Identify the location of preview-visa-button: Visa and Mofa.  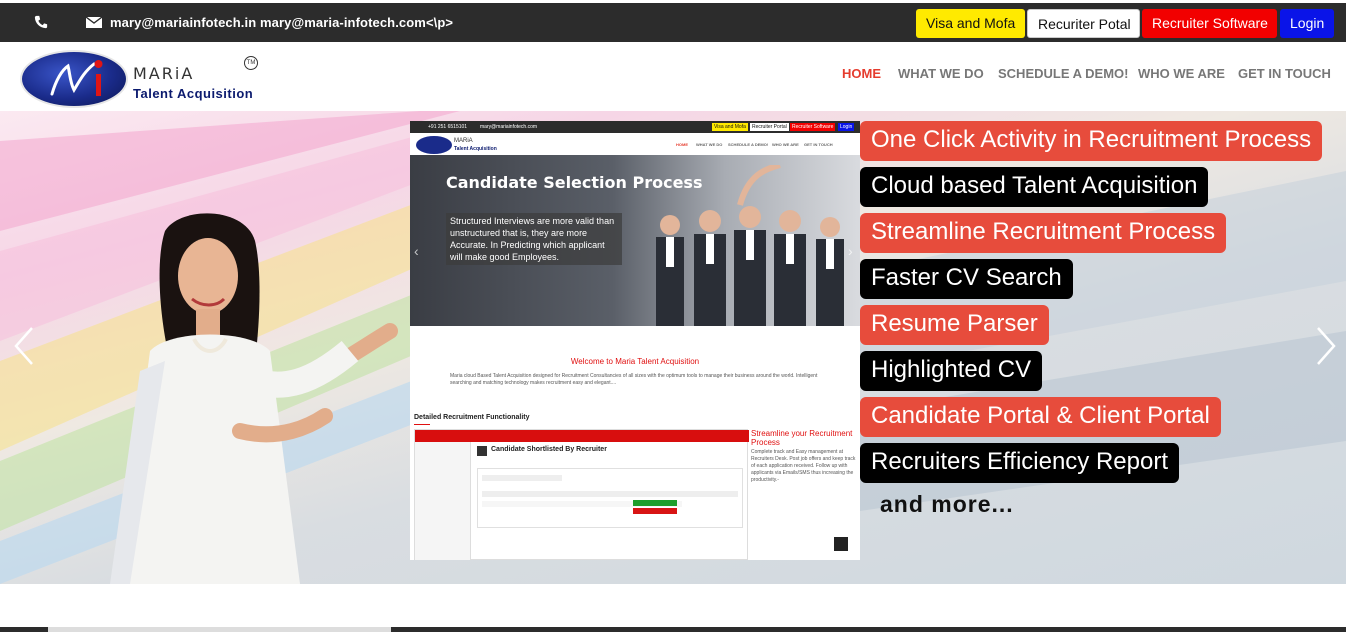
(730, 127).